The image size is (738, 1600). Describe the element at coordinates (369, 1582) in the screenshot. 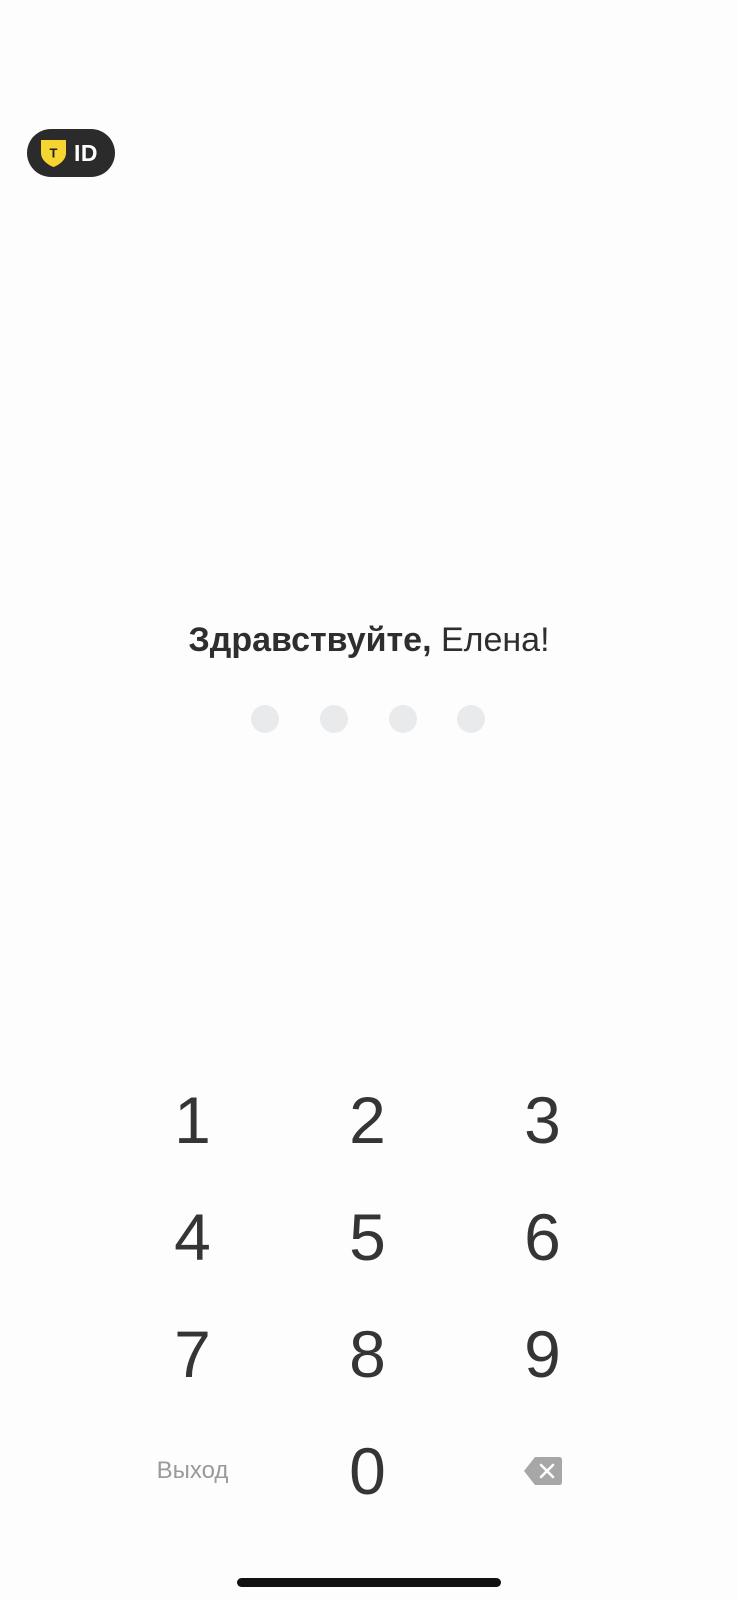

I see `home-indicator` at that location.